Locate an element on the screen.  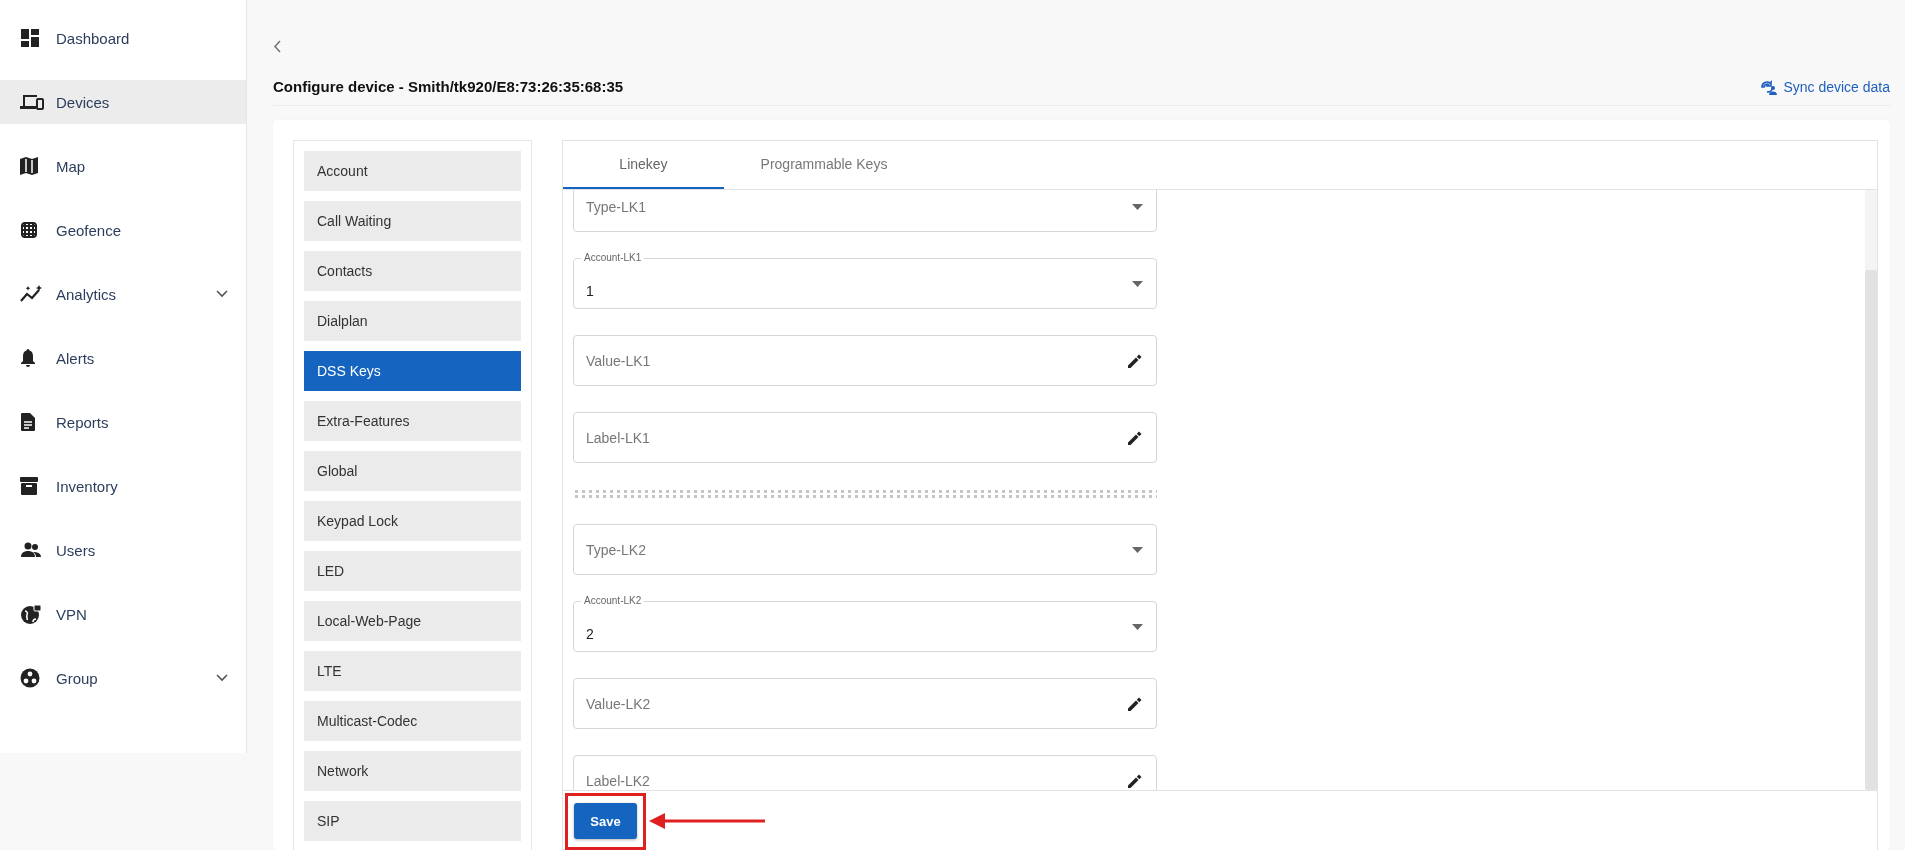
settings-menu-item: Extra-Features is located at coordinates (412, 421).